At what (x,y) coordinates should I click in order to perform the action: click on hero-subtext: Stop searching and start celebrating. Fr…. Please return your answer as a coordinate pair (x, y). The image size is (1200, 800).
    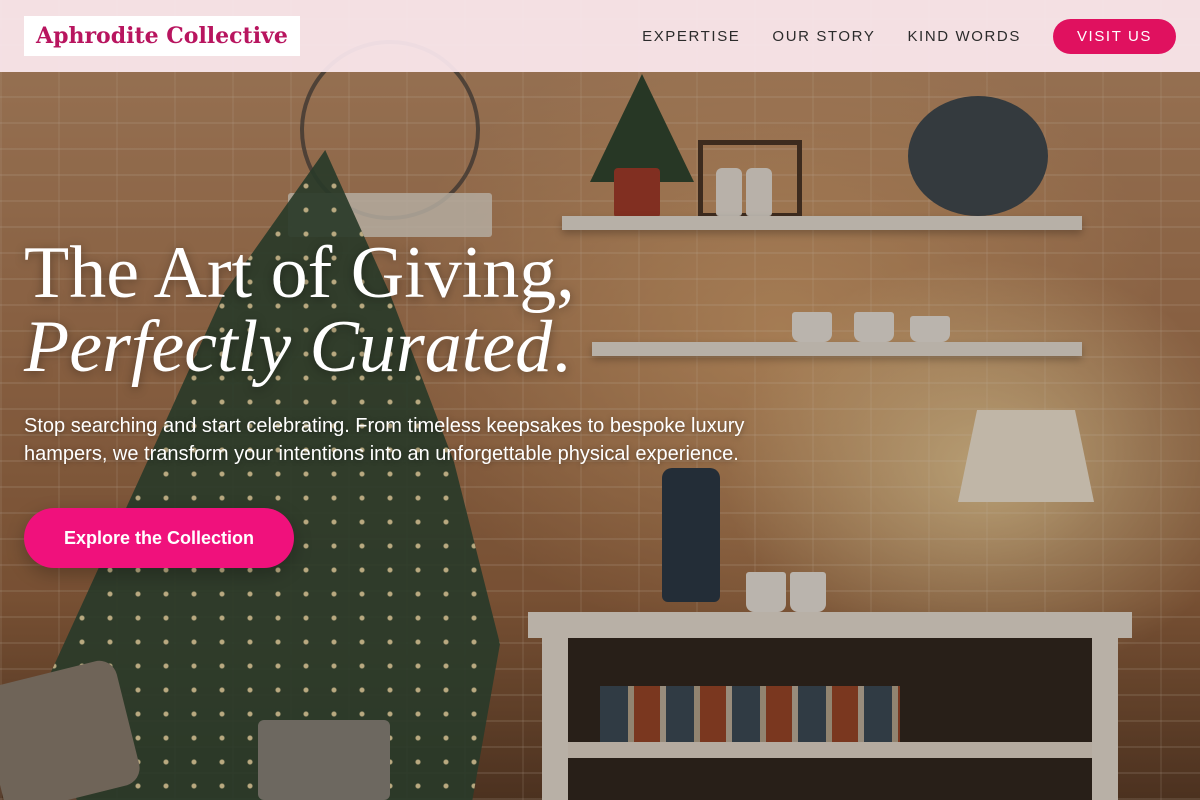
    Looking at the image, I should click on (384, 440).